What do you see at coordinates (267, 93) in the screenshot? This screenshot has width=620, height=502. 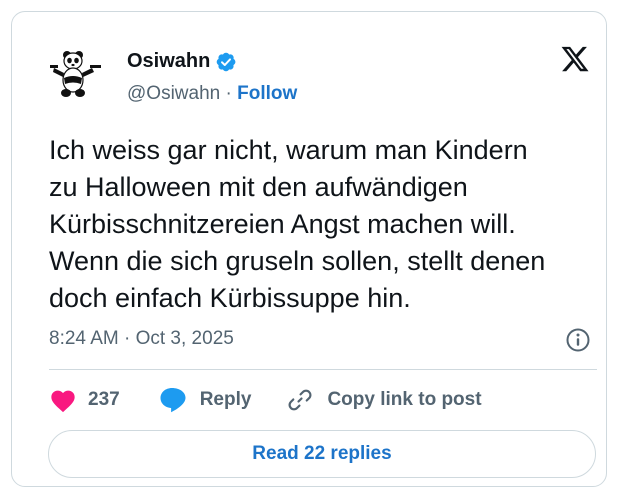 I see `follow-button: Follow` at bounding box center [267, 93].